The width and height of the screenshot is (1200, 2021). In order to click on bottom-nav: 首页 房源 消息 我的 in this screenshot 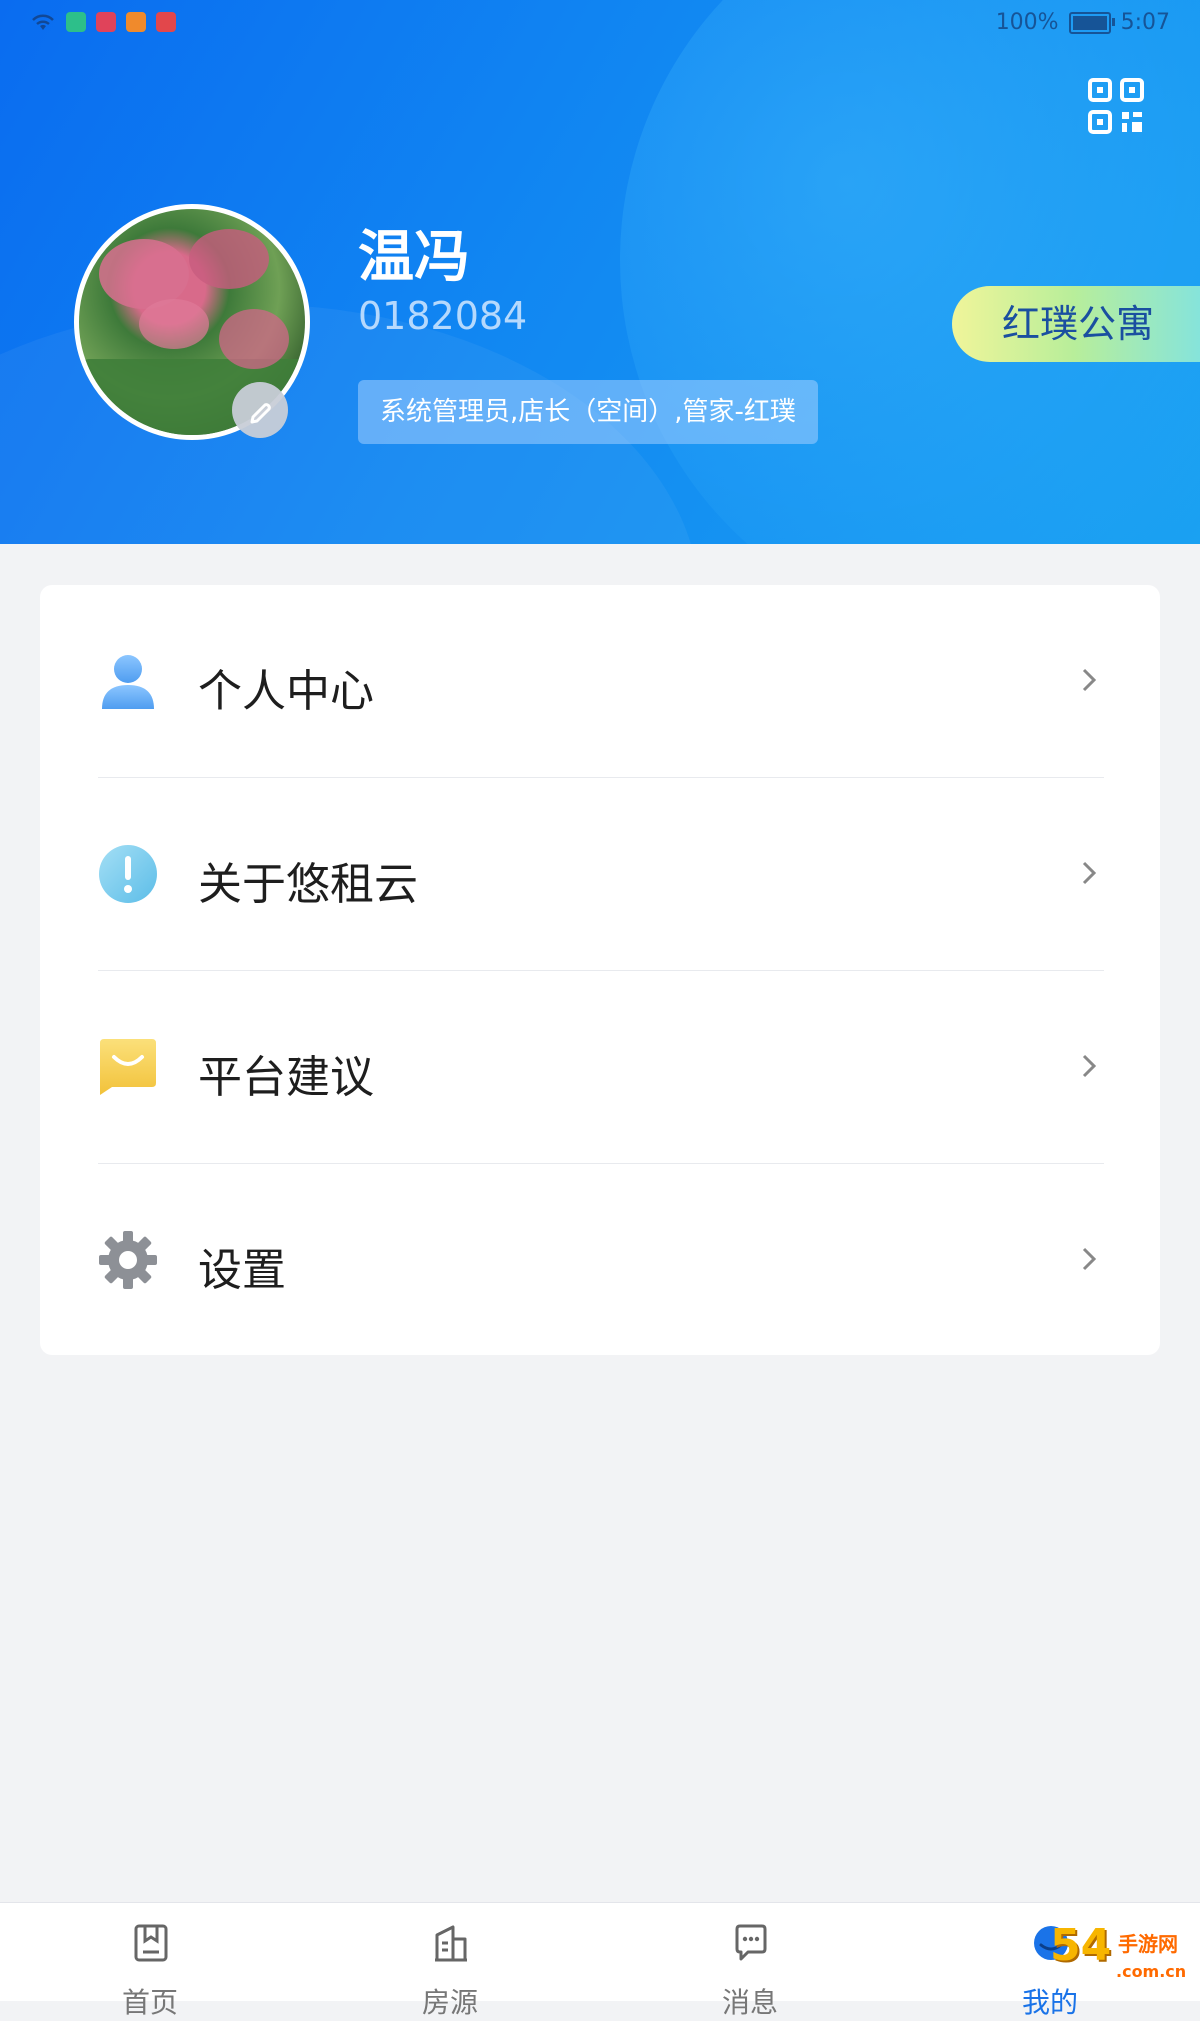, I will do `click(600, 1960)`.